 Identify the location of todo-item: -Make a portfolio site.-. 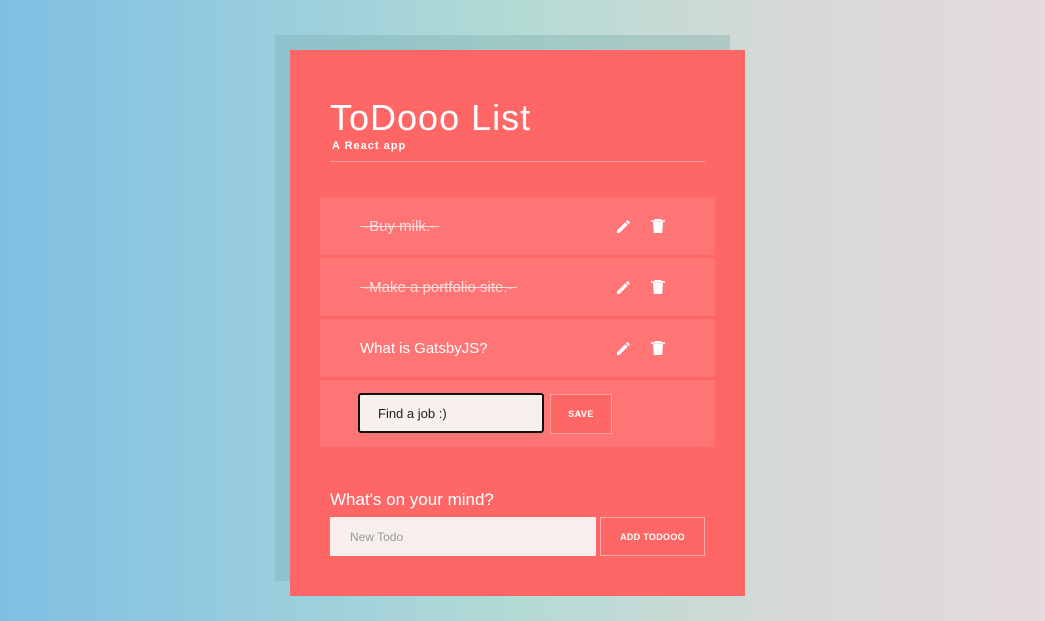
(517, 287).